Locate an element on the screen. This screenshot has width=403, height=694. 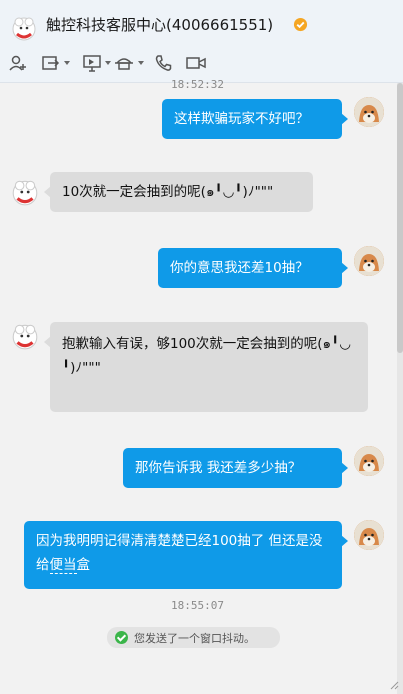
check-icon is located at coordinates (121, 637).